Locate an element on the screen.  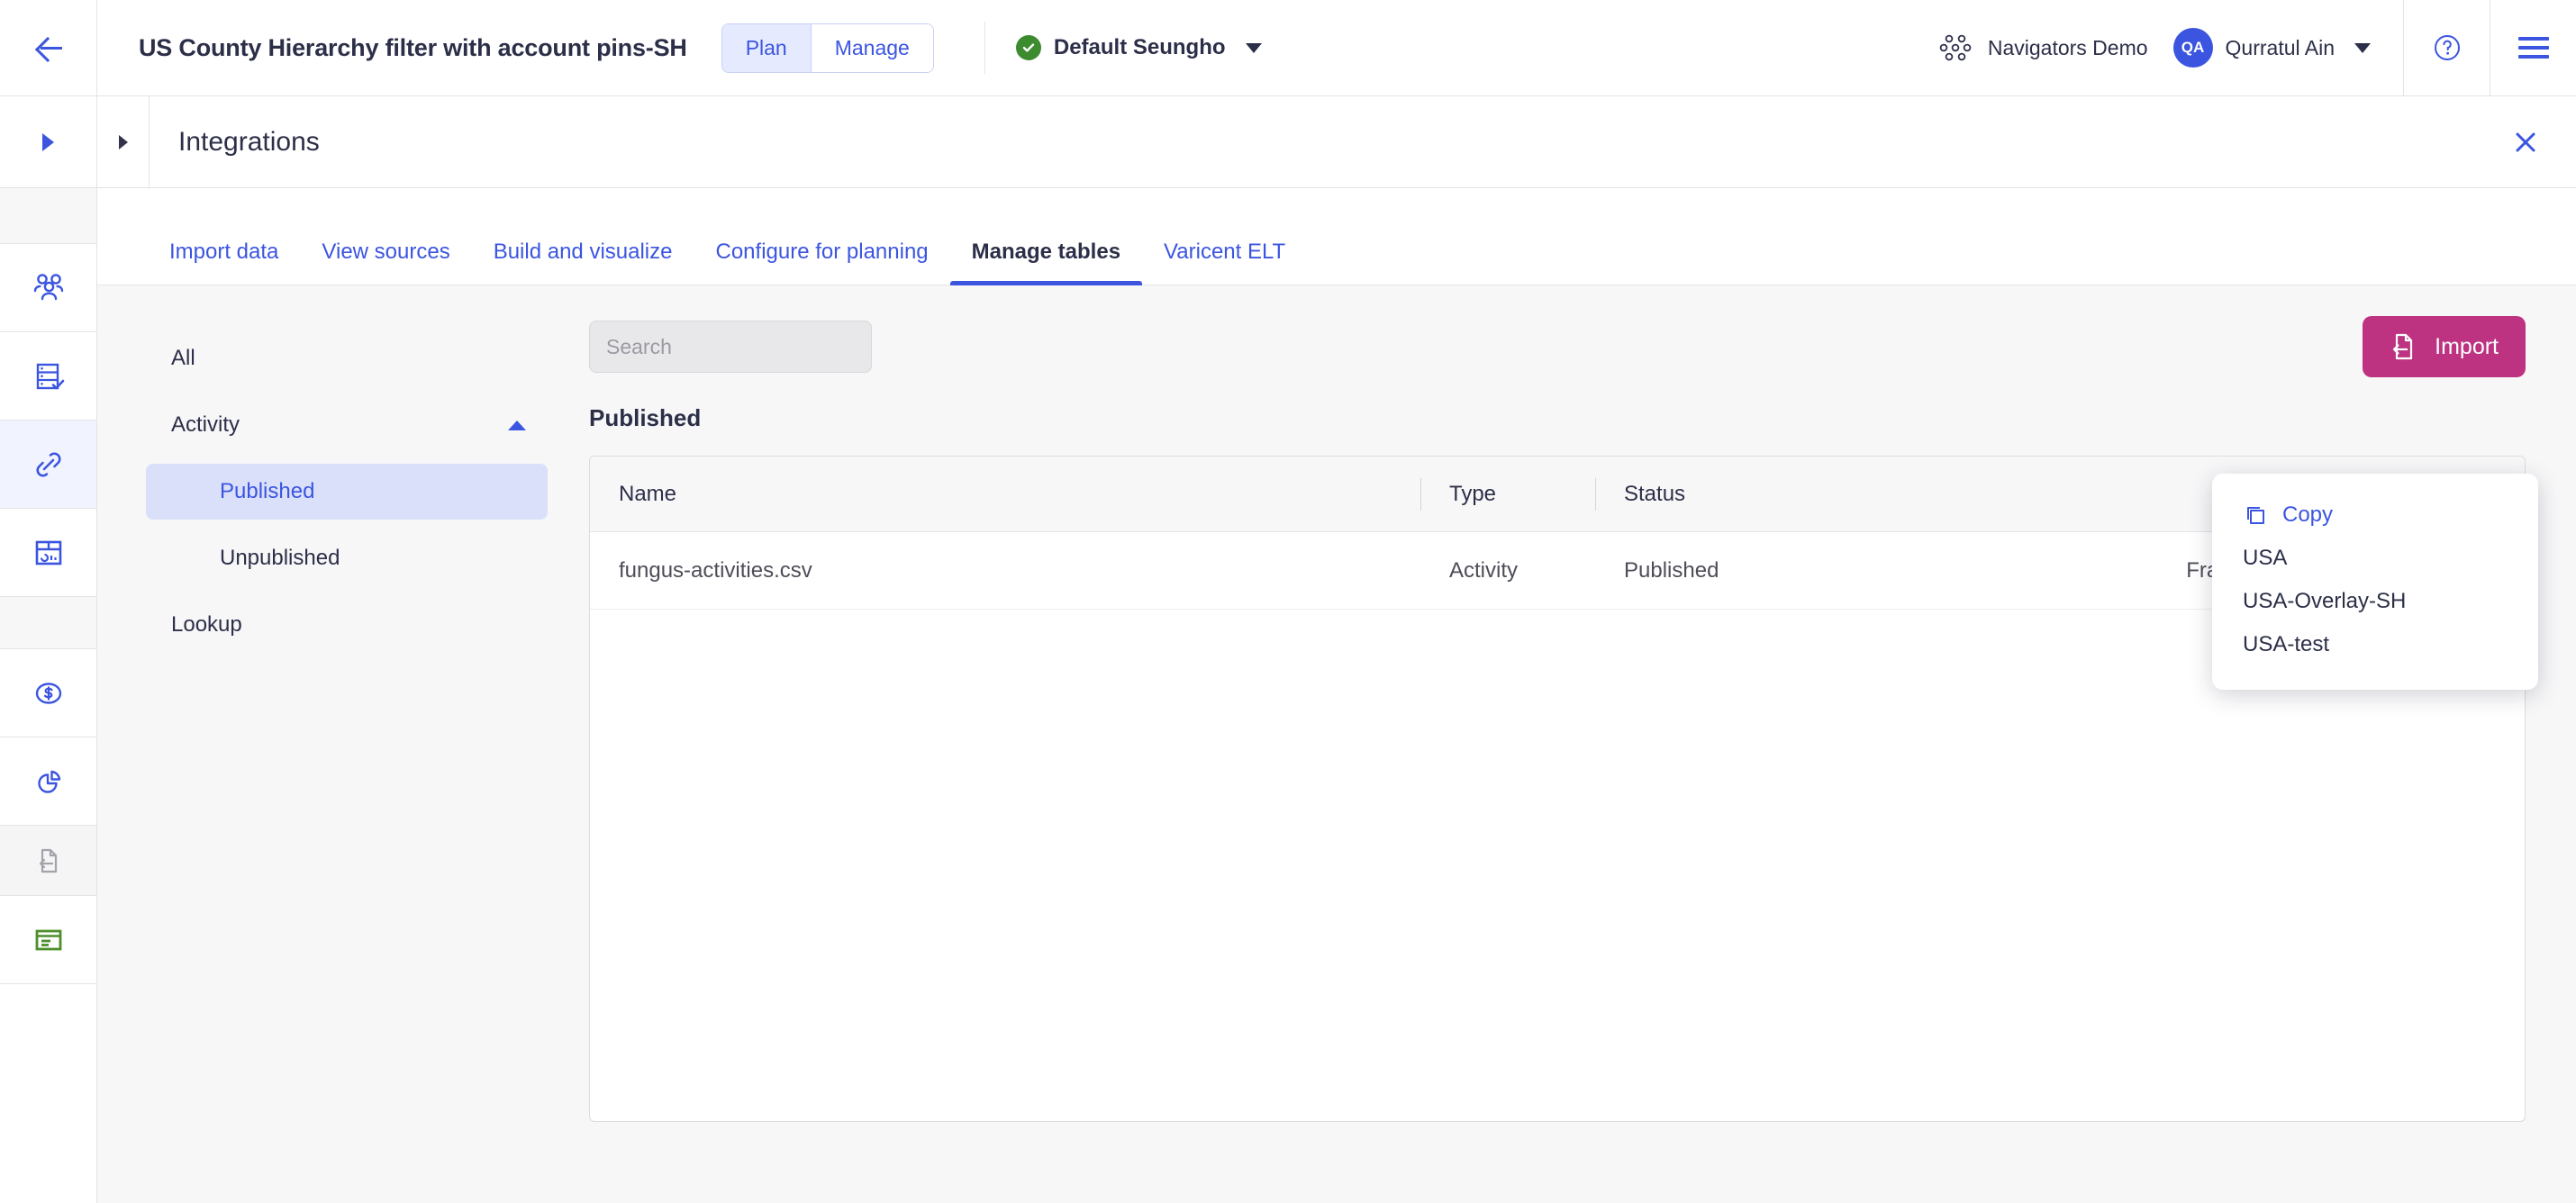
popover-item-usa: USA is located at coordinates (2375, 558).